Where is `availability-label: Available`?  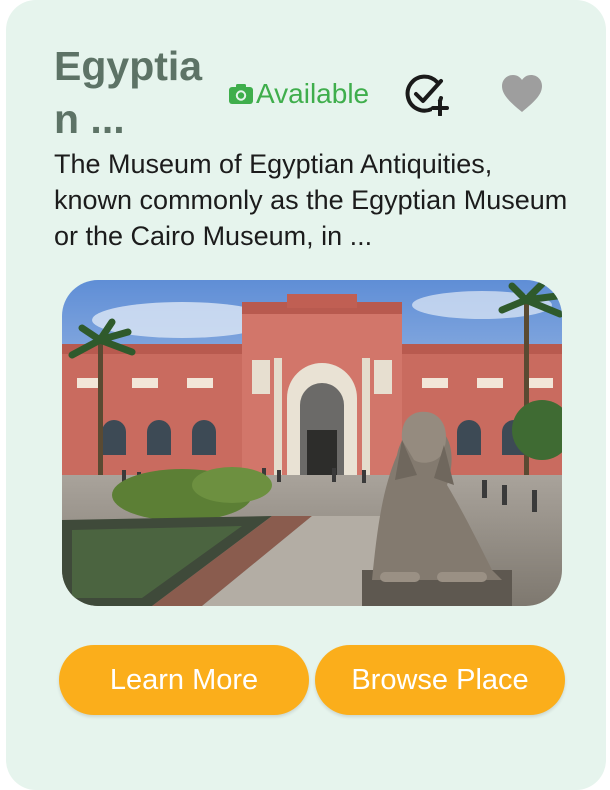
availability-label: Available is located at coordinates (313, 93).